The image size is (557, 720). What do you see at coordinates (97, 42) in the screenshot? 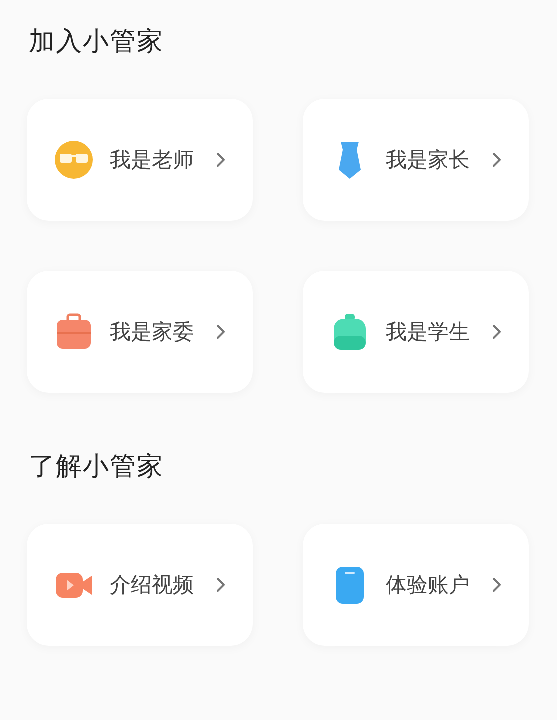
I see `section-title: 加入小管家` at bounding box center [97, 42].